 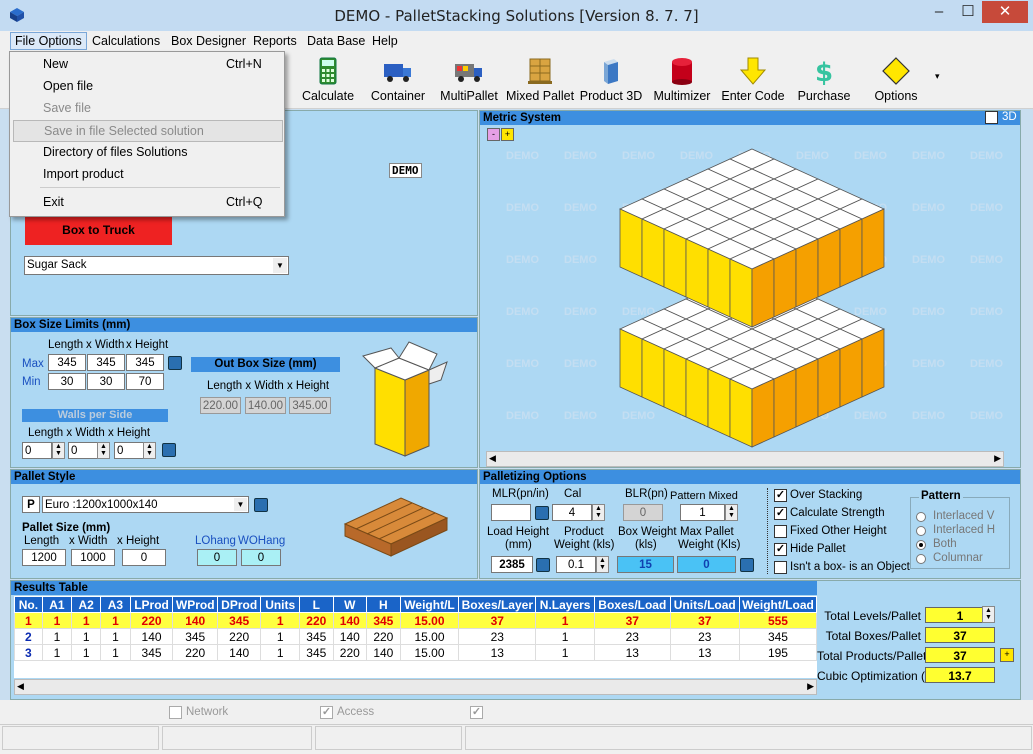 I want to click on load-height-input: 2385, so click(x=512, y=564).